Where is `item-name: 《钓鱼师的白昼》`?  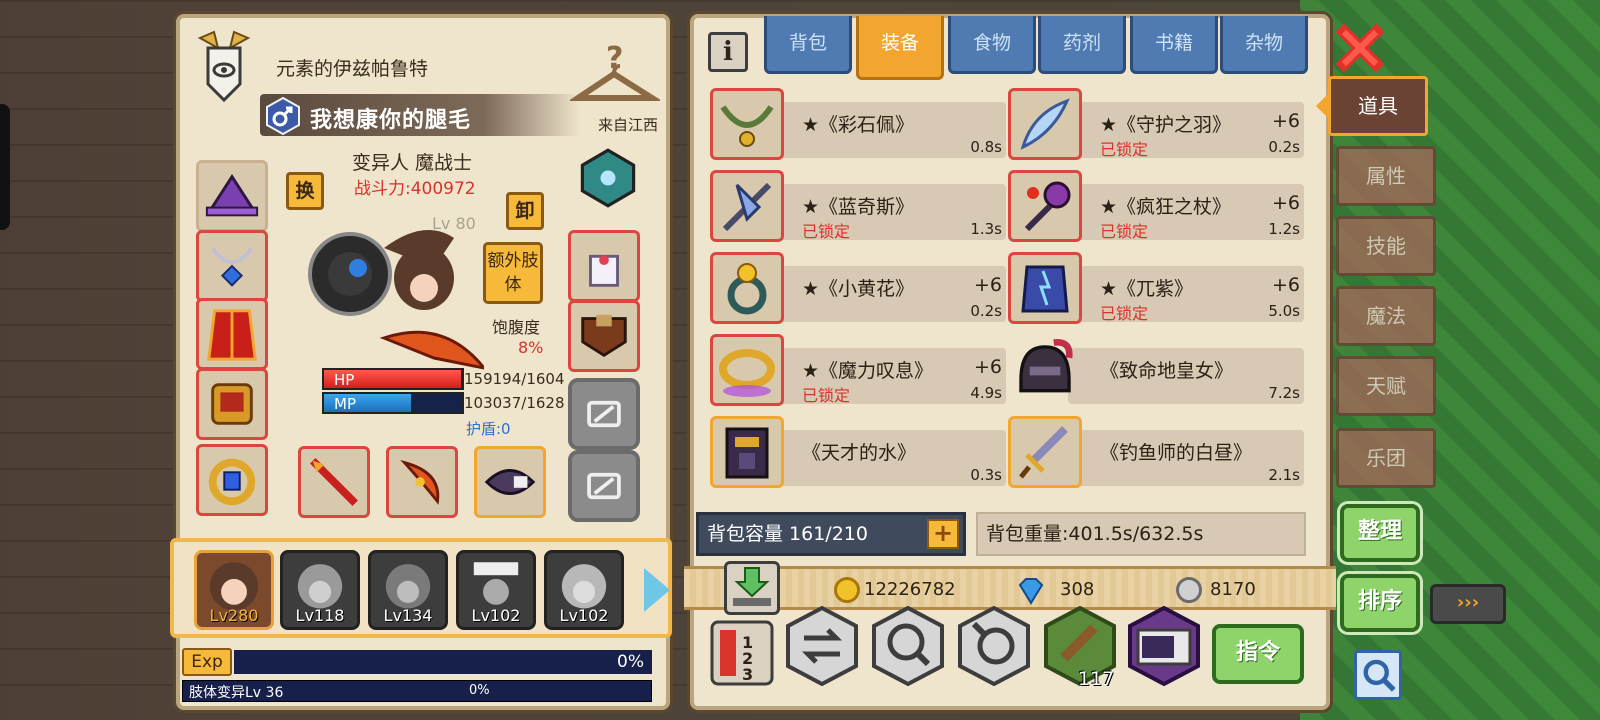
item-name: 《钓鱼师的白昼》 is located at coordinates (1176, 453).